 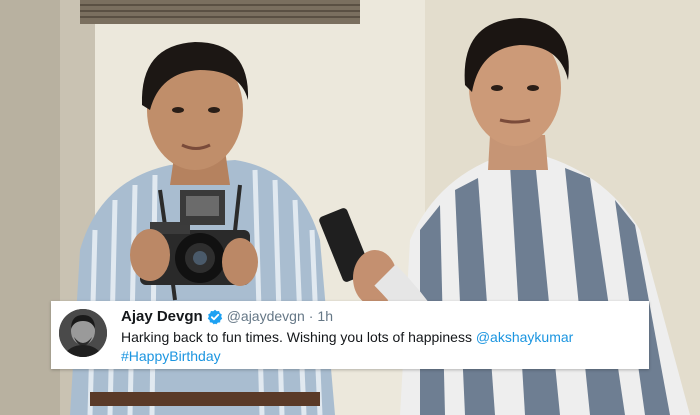 What do you see at coordinates (215, 317) in the screenshot?
I see `verified-badge-icon` at bounding box center [215, 317].